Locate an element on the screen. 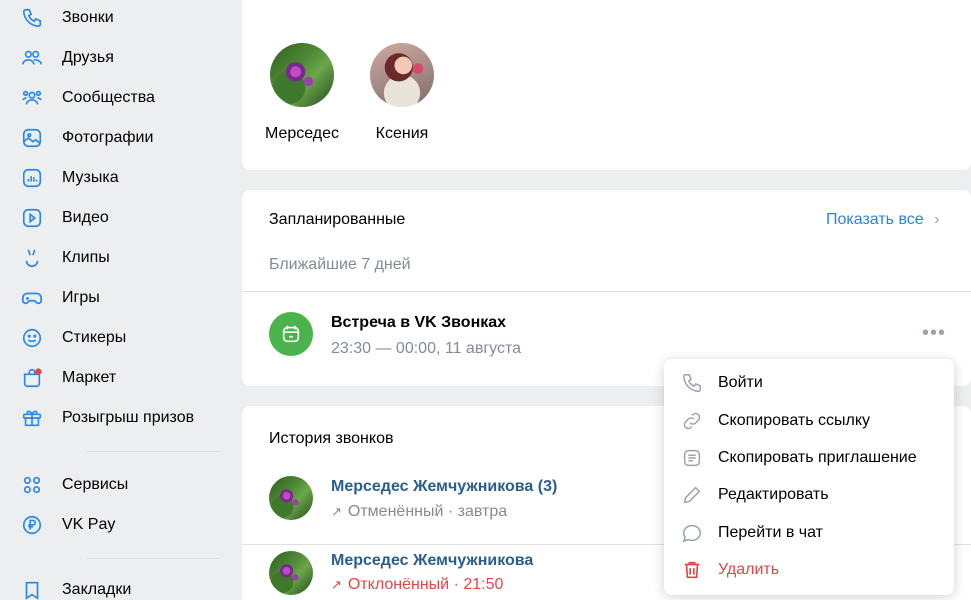 This screenshot has height=600, width=971. sidebar-item-friends: Друзья is located at coordinates (67, 58).